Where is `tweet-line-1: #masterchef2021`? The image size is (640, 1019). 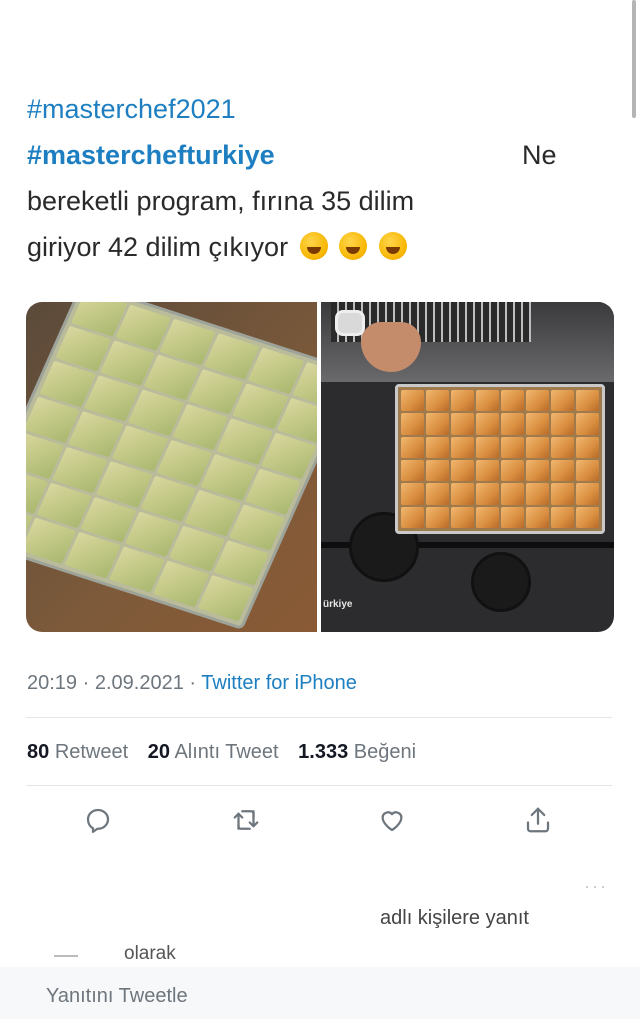 tweet-line-1: #masterchef2021 is located at coordinates (307, 109).